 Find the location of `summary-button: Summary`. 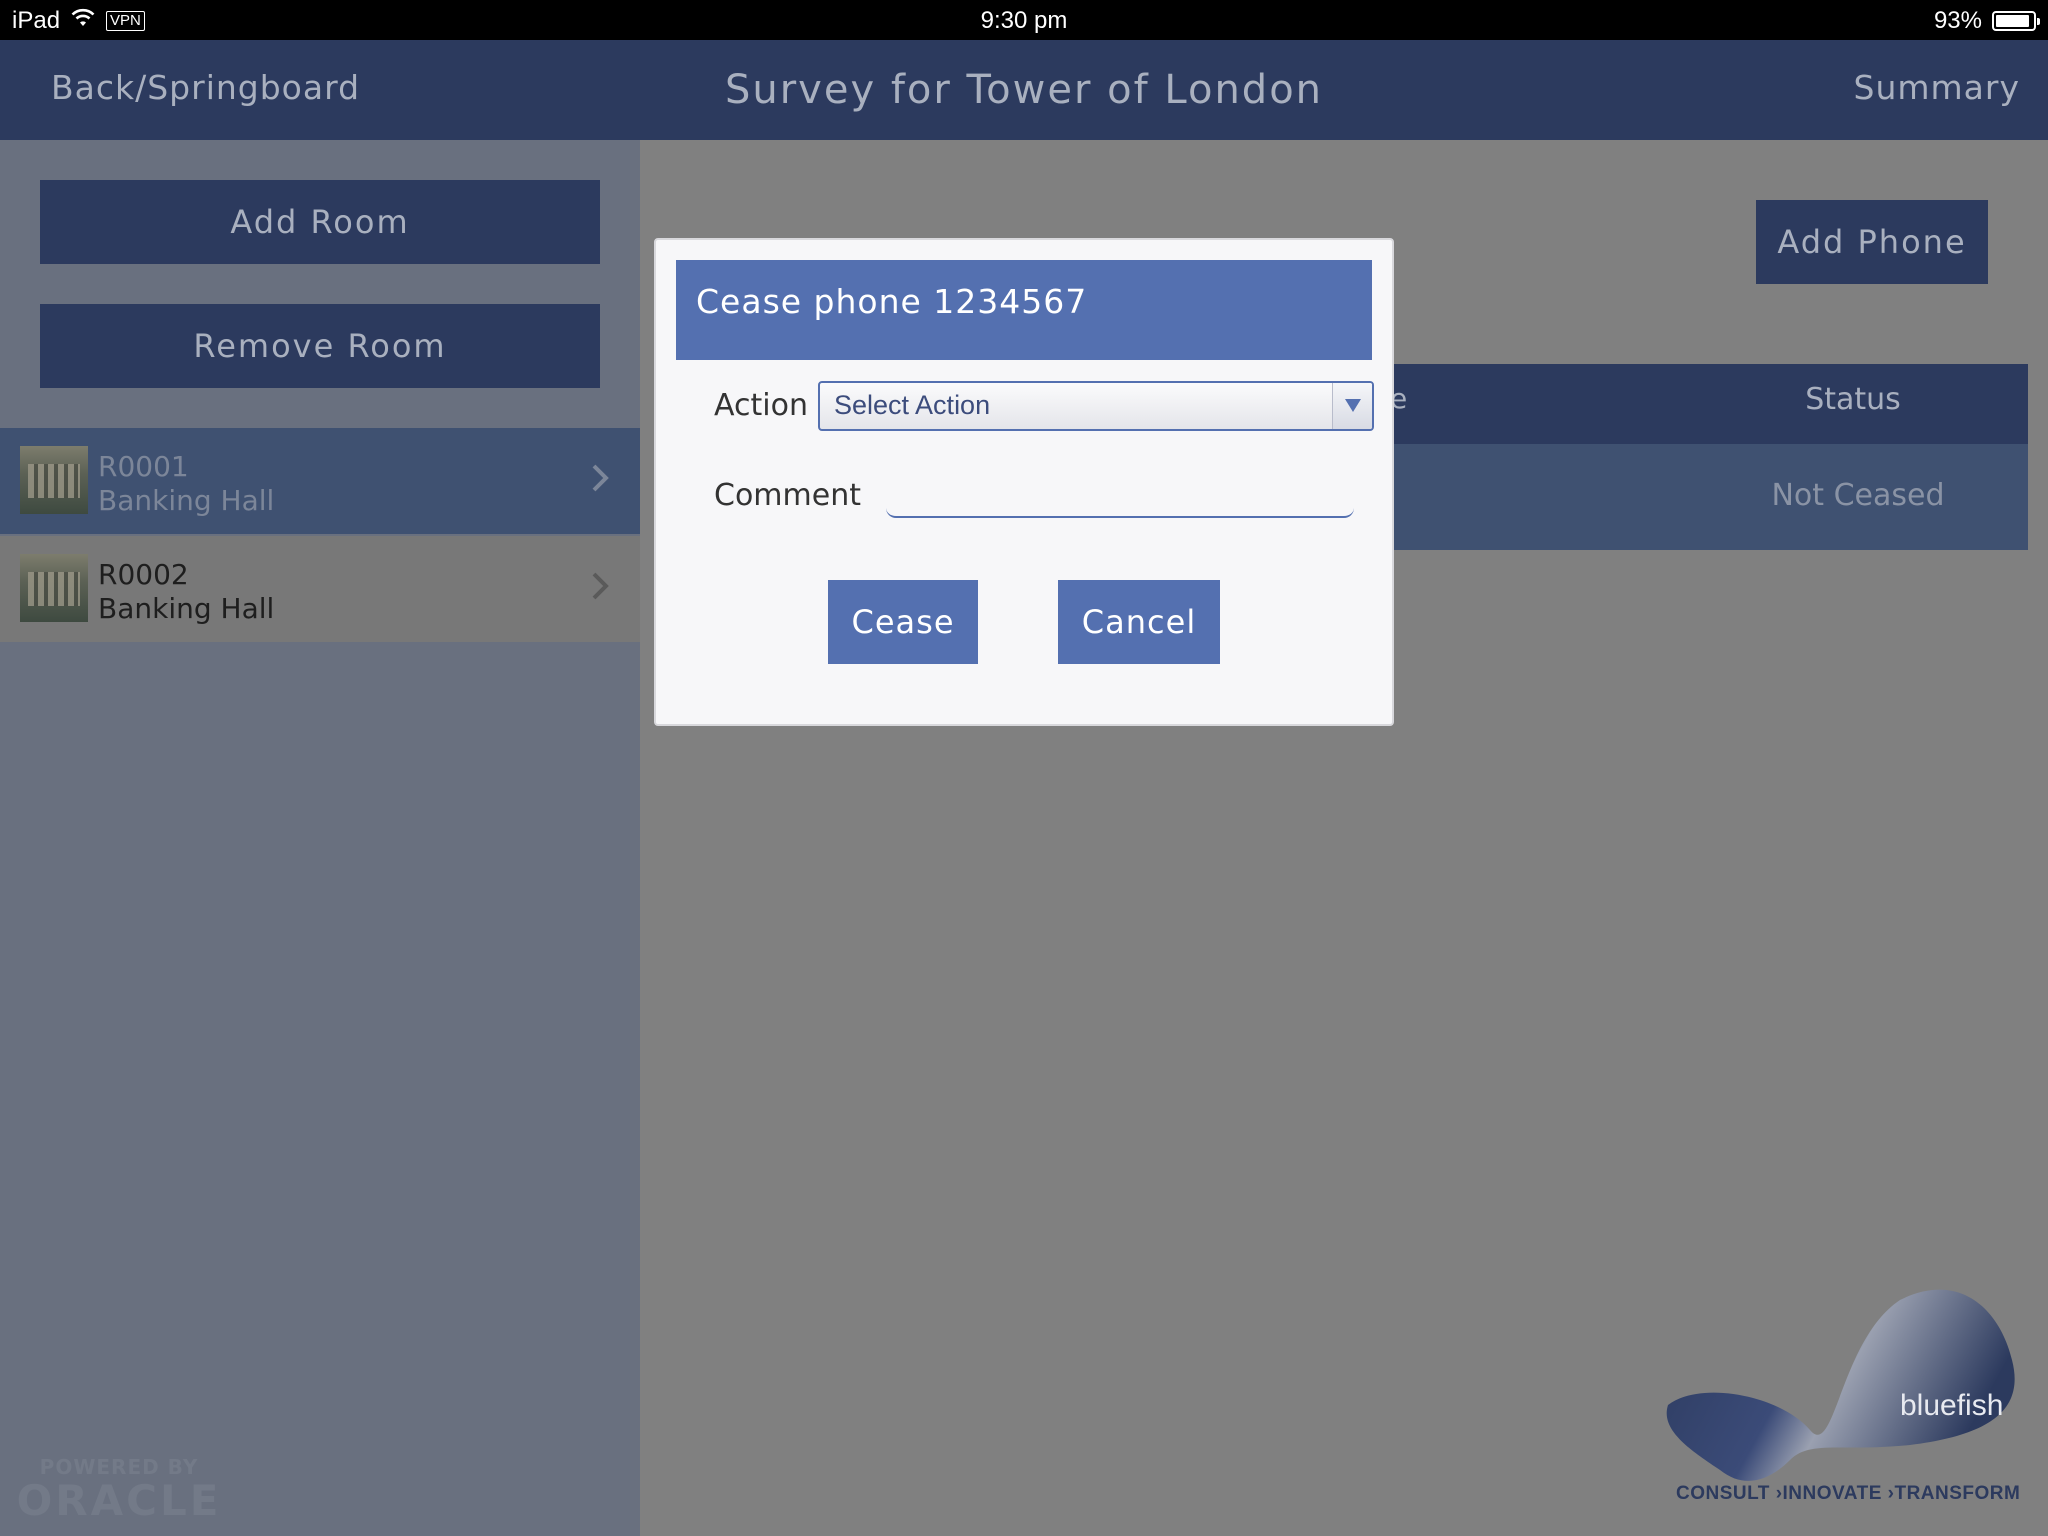

summary-button: Summary is located at coordinates (1937, 87).